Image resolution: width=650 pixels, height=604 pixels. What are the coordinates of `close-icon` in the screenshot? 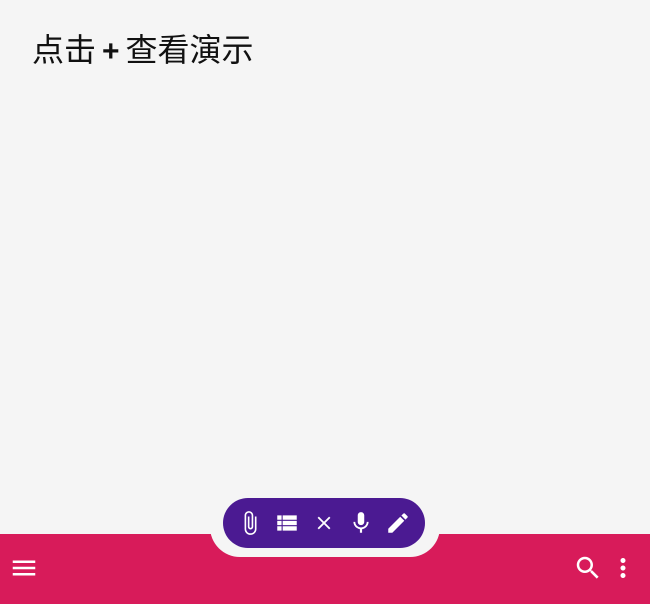 It's located at (324, 523).